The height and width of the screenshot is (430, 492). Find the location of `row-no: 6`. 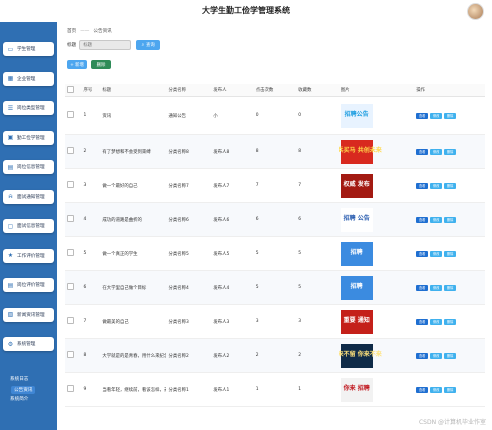

row-no: 6 is located at coordinates (91, 287).